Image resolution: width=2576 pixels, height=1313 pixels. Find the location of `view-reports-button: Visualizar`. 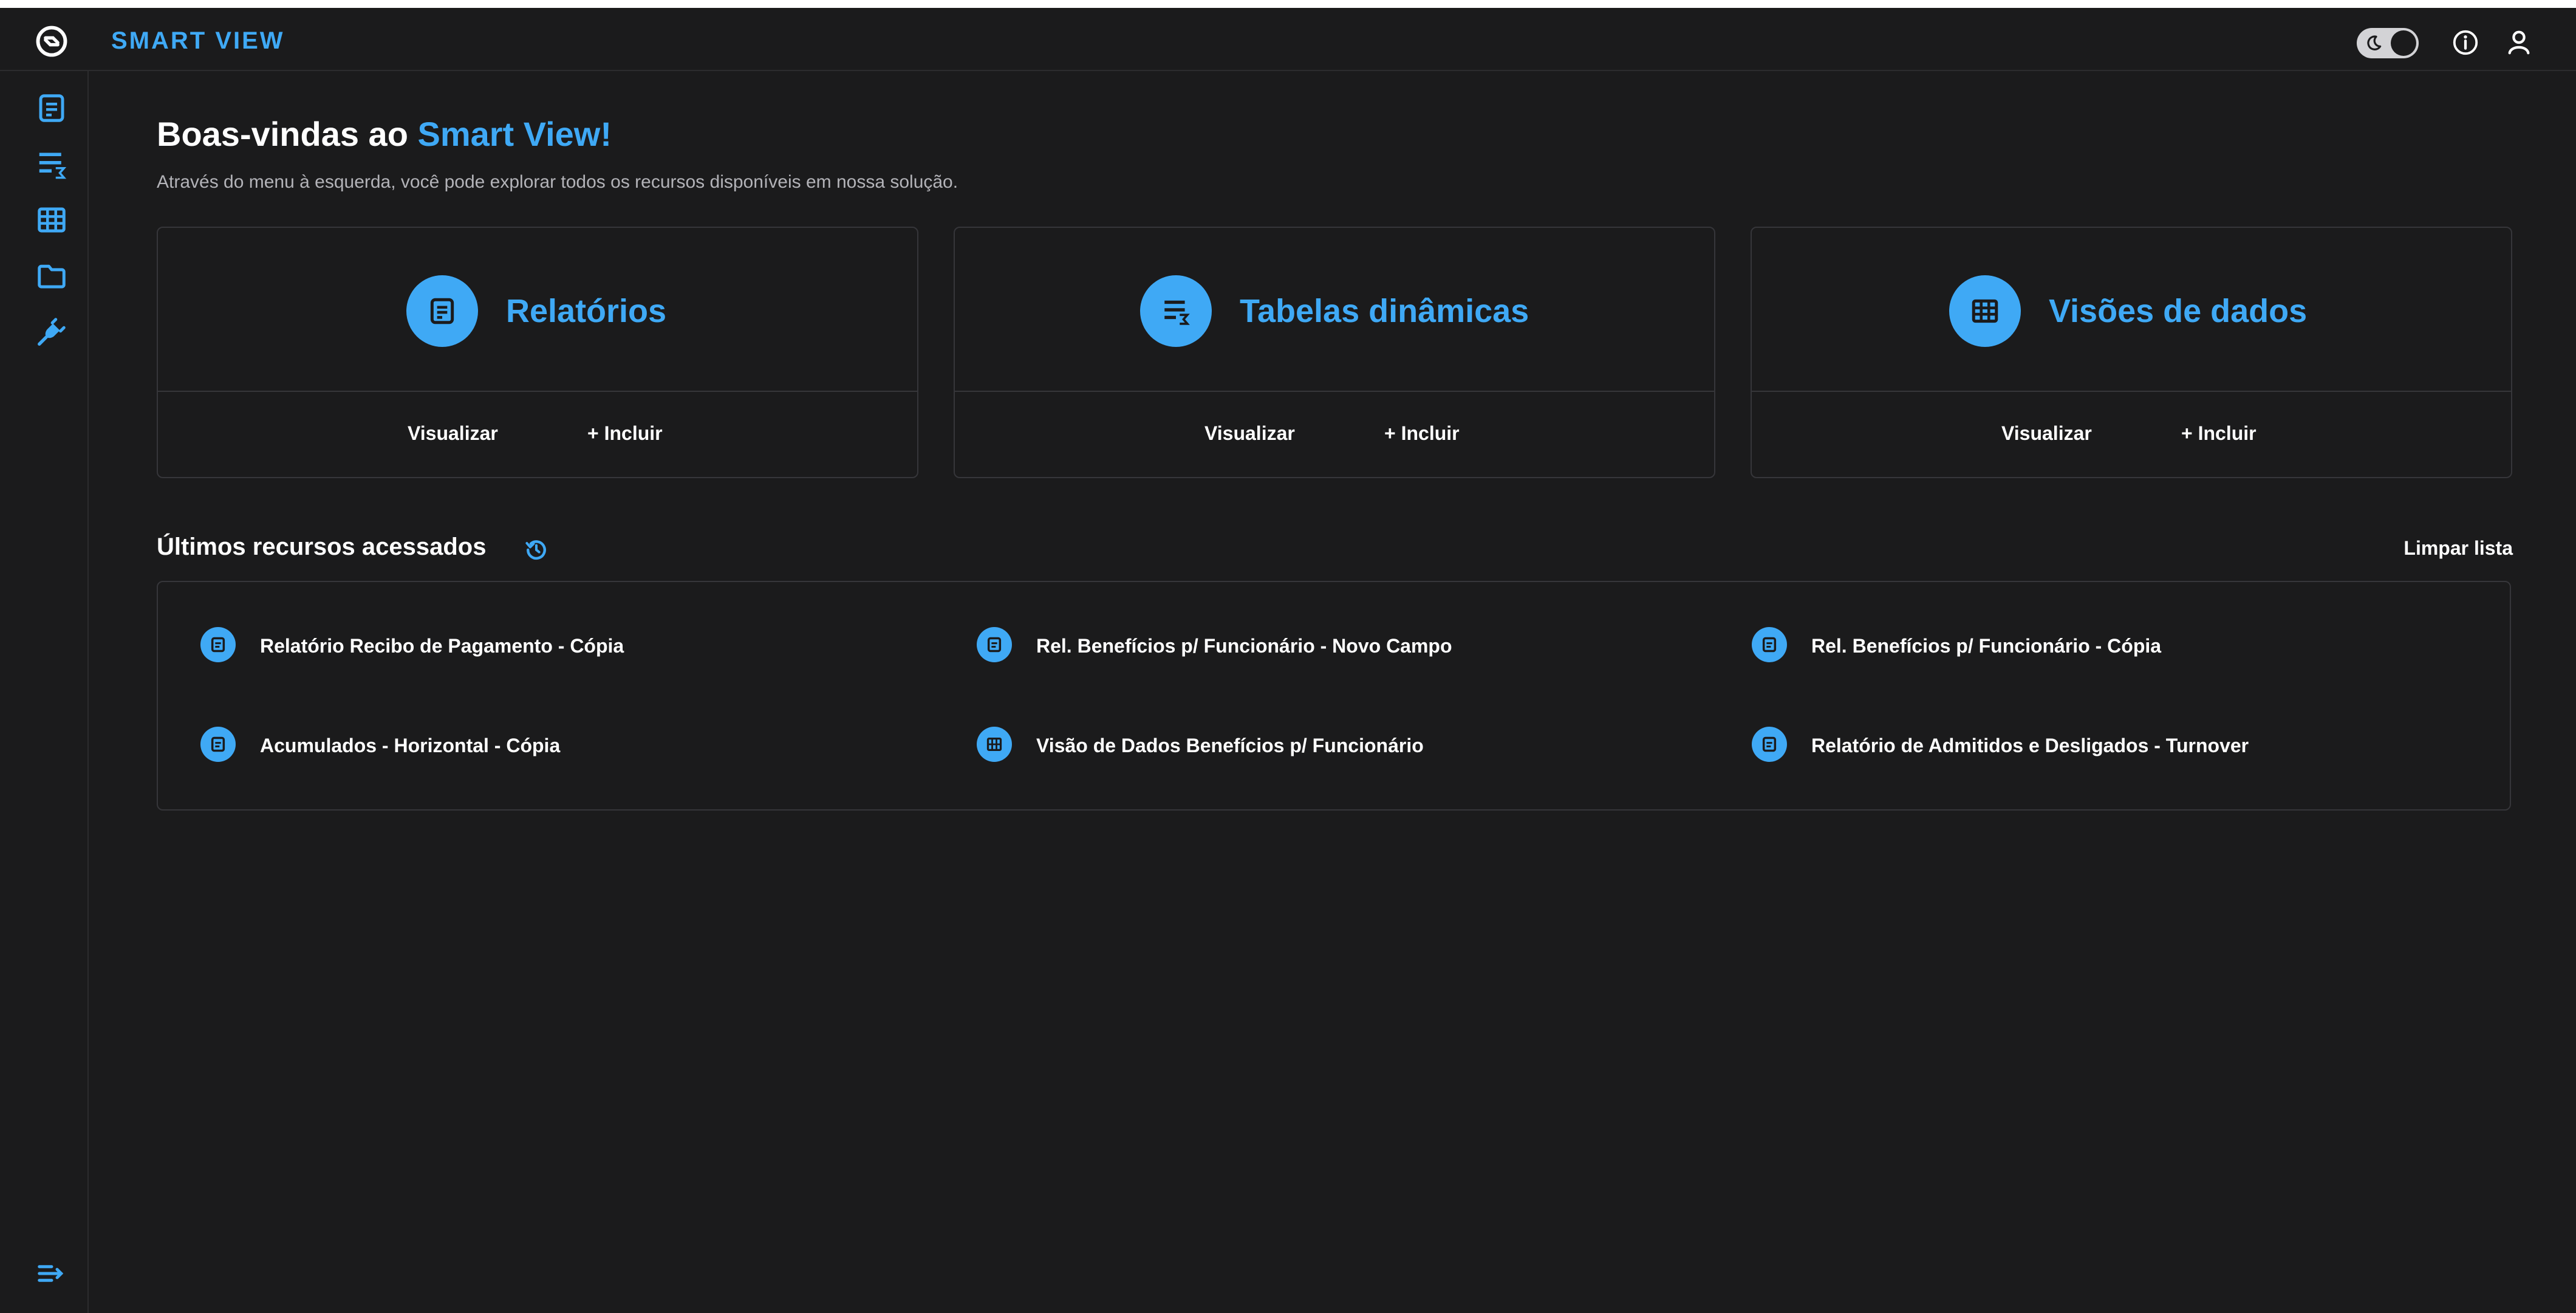

view-reports-button: Visualizar is located at coordinates (453, 433).